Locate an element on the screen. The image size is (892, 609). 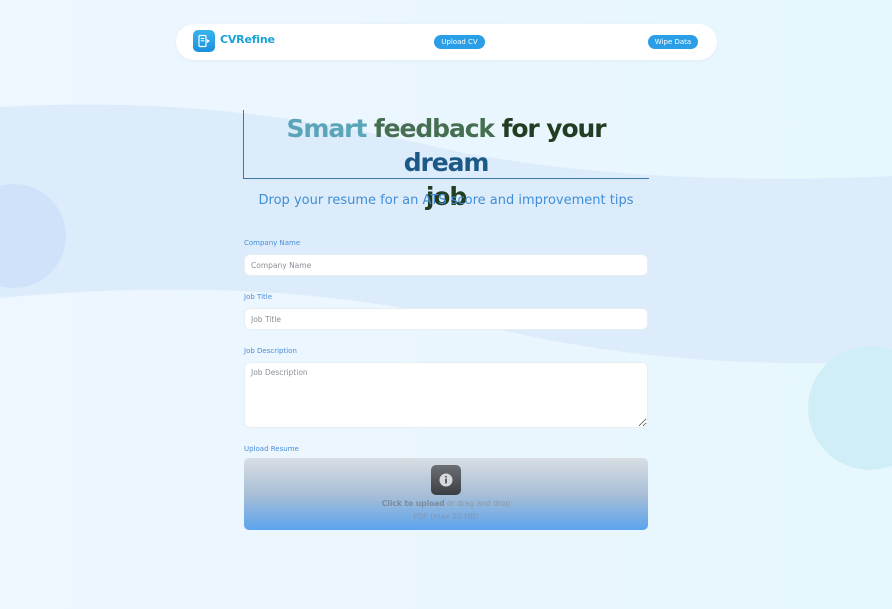
title-word-dream: dream is located at coordinates (446, 162).